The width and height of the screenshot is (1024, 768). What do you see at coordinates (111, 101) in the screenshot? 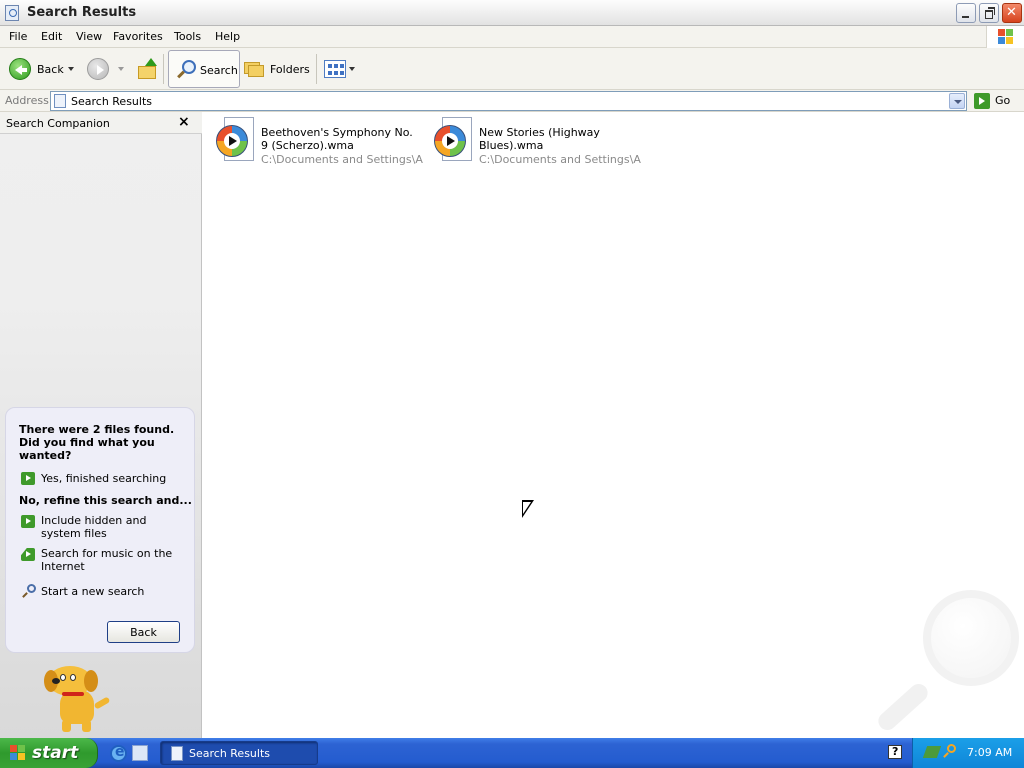
I see `address-value: Search Results` at bounding box center [111, 101].